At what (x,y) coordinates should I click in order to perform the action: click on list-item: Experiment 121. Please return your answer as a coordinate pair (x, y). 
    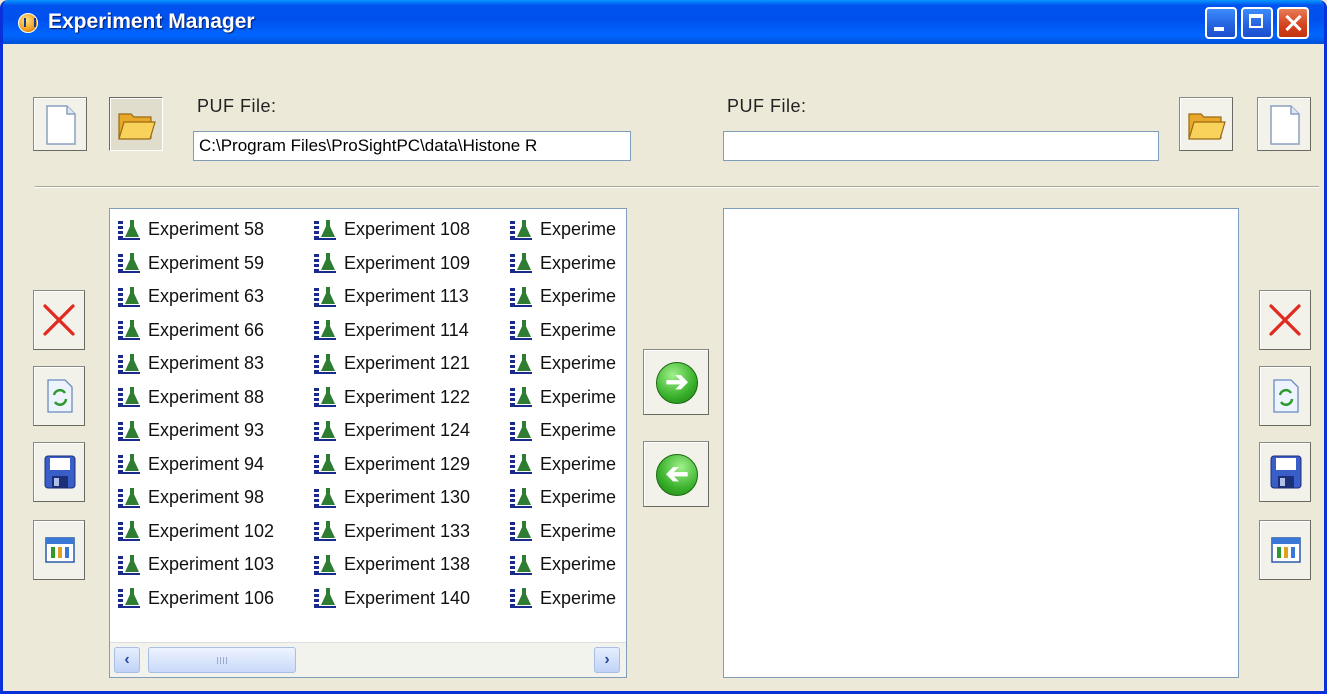
    Looking at the image, I should click on (390, 364).